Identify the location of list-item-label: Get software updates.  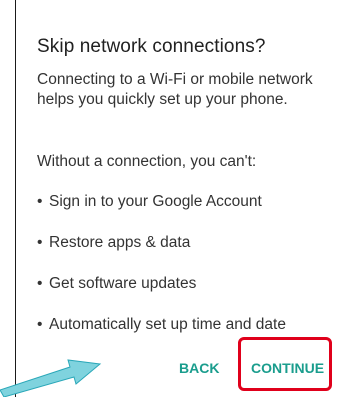
(123, 283).